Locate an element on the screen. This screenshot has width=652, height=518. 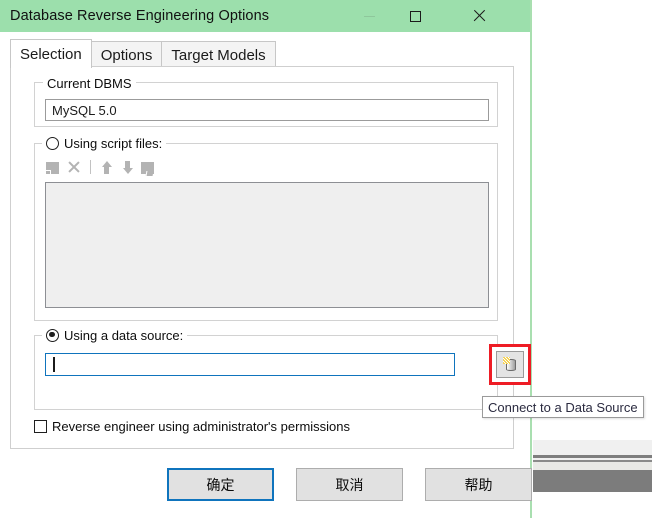
window-title: Database Reverse Engineering Options is located at coordinates (140, 16).